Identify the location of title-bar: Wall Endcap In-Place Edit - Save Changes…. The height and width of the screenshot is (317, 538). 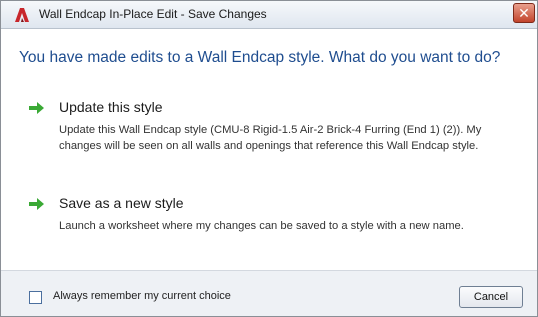
(269, 15).